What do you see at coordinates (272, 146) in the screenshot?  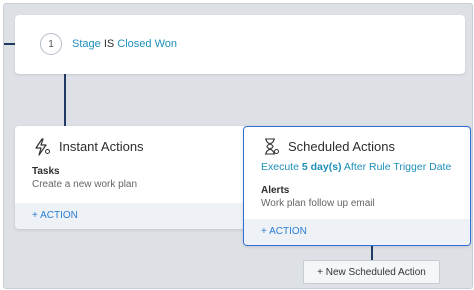 I see `hourglass-gear-icon` at bounding box center [272, 146].